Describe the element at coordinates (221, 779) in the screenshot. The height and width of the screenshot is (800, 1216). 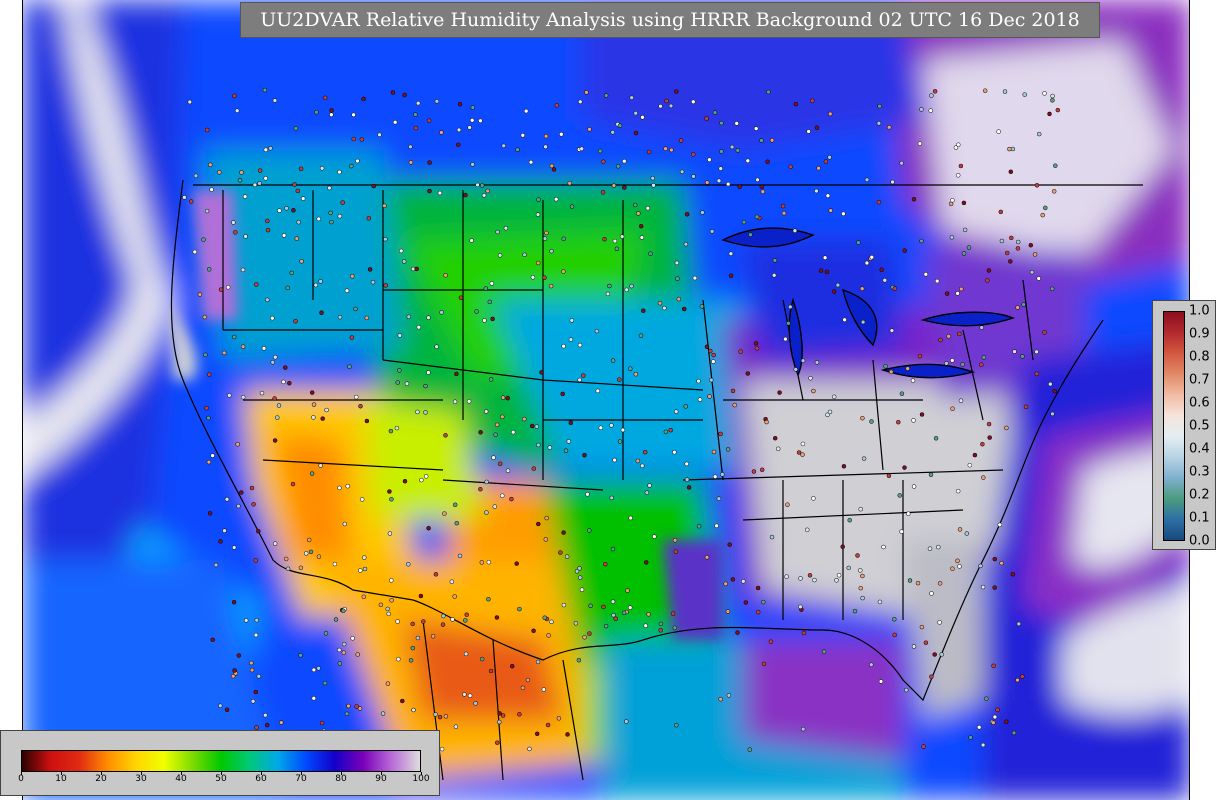
I see `humidity-tick-label: 50` at that location.